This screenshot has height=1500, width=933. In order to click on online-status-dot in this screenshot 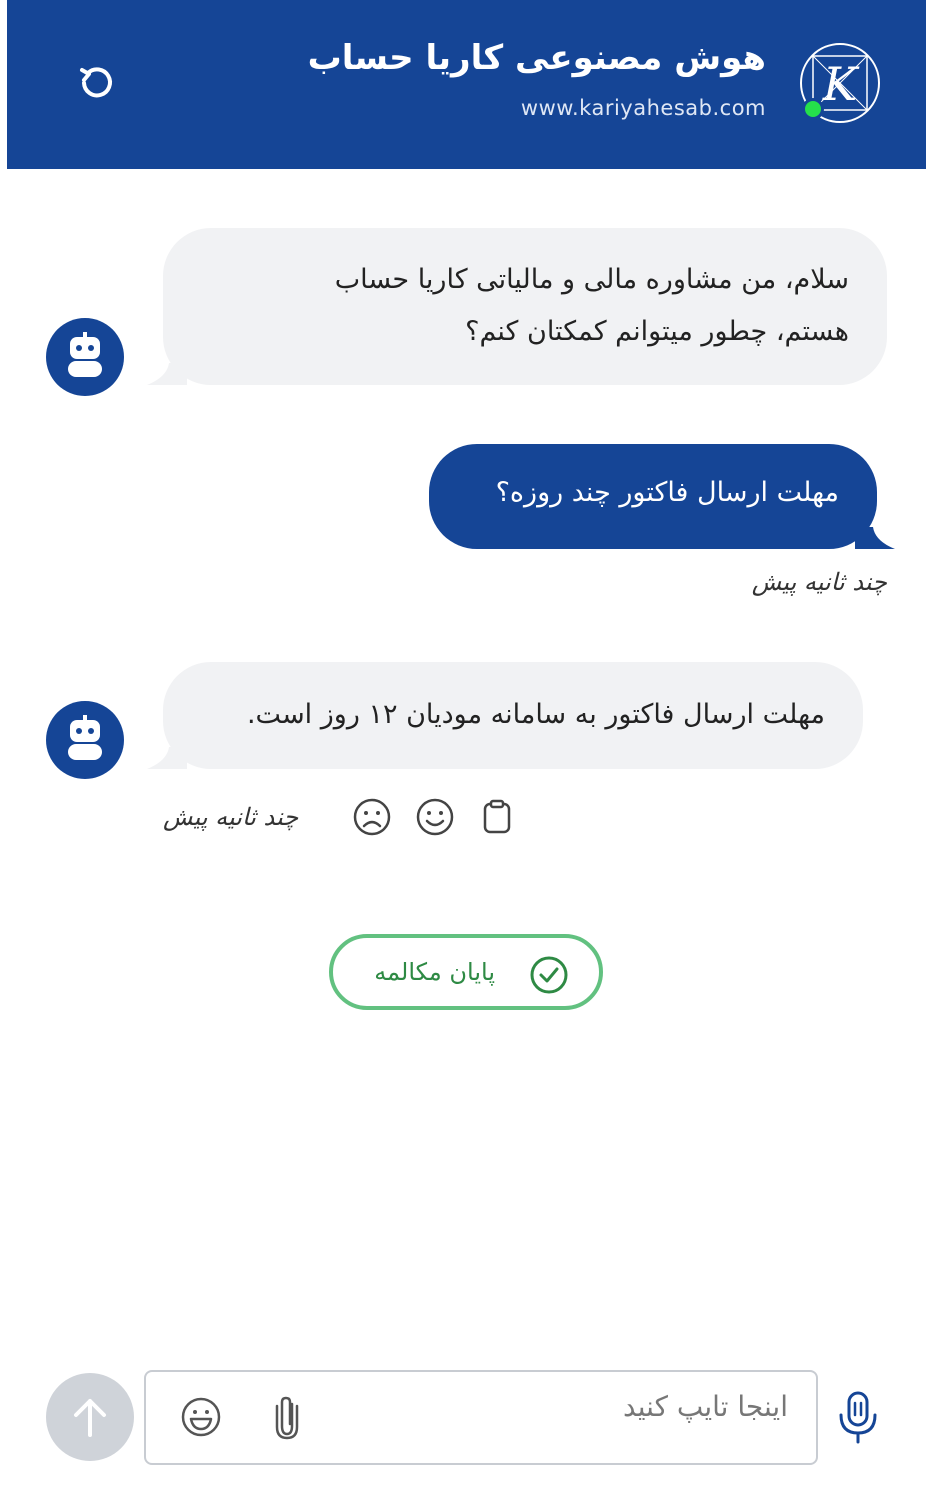, I will do `click(813, 109)`.